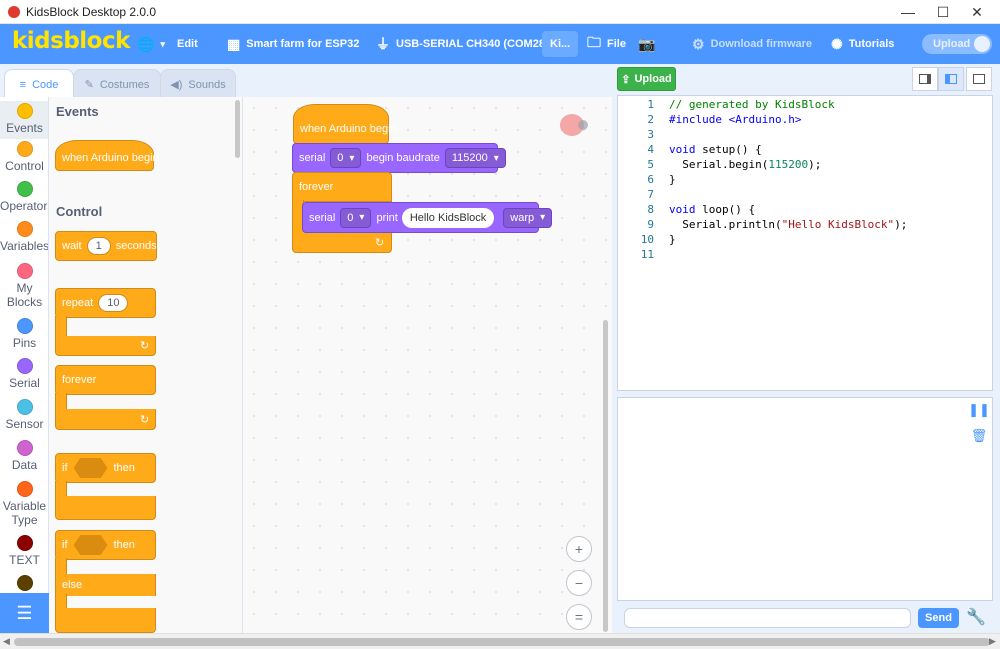 This screenshot has width=1000, height=649. I want to click on category-control: Control, so click(24, 157).